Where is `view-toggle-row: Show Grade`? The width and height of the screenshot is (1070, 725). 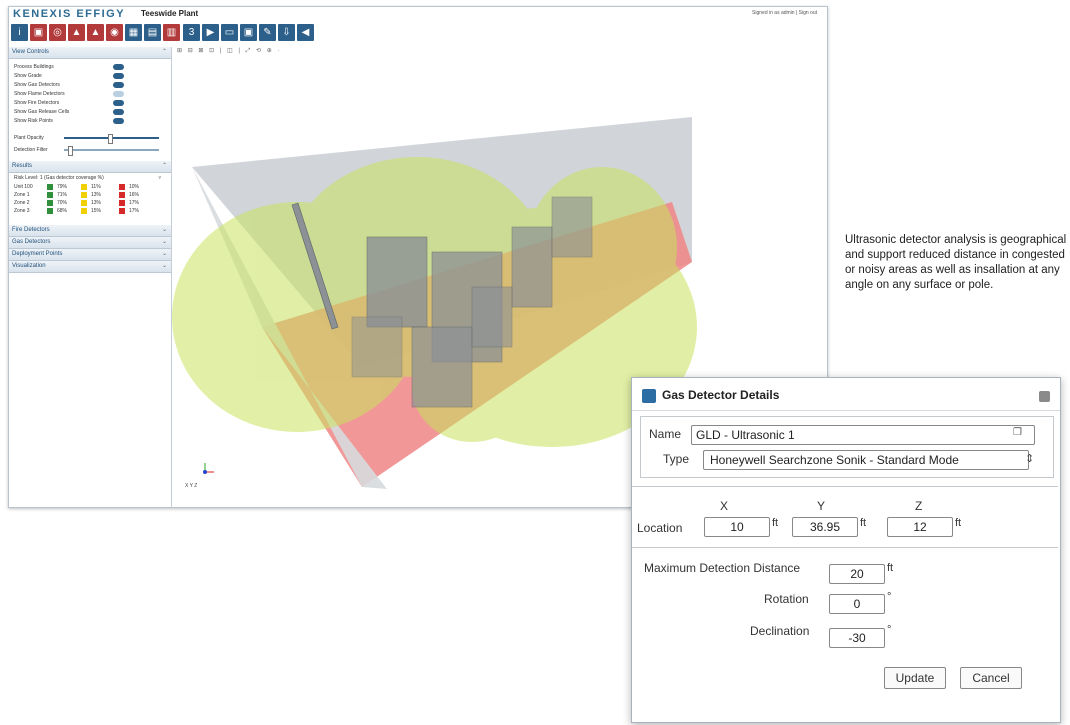 view-toggle-row: Show Grade is located at coordinates (90, 76).